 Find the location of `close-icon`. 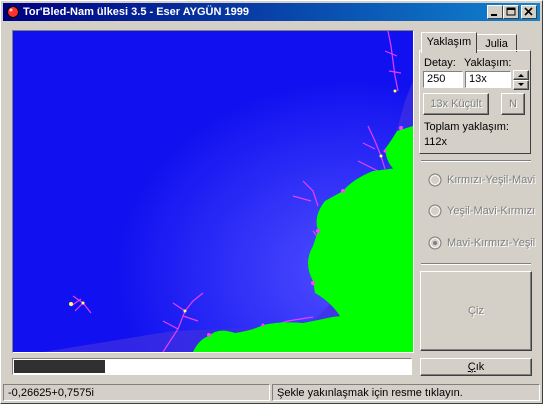

close-icon is located at coordinates (528, 11).